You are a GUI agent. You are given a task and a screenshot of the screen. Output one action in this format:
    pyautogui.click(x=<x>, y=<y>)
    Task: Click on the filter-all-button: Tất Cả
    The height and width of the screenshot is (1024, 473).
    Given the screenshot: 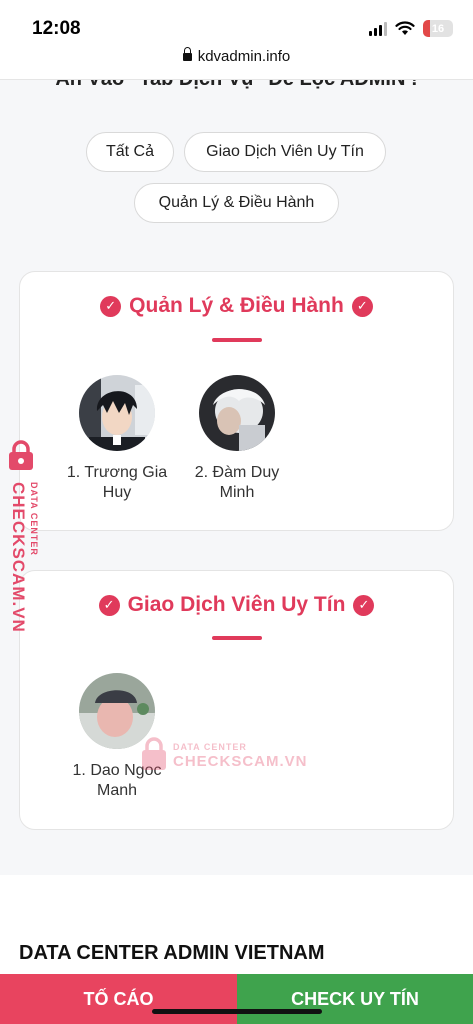 What is the action you would take?
    pyautogui.click(x=130, y=152)
    